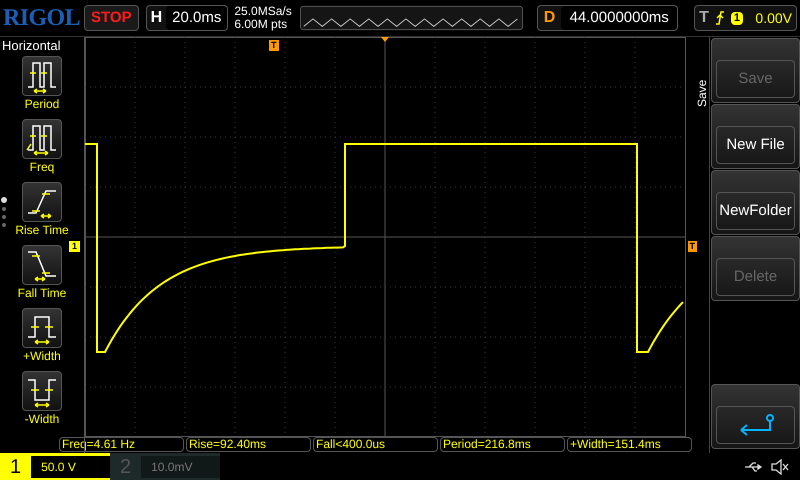  Describe the element at coordinates (70, 467) in the screenshot. I see `channel-scale: 50.0 V` at that location.